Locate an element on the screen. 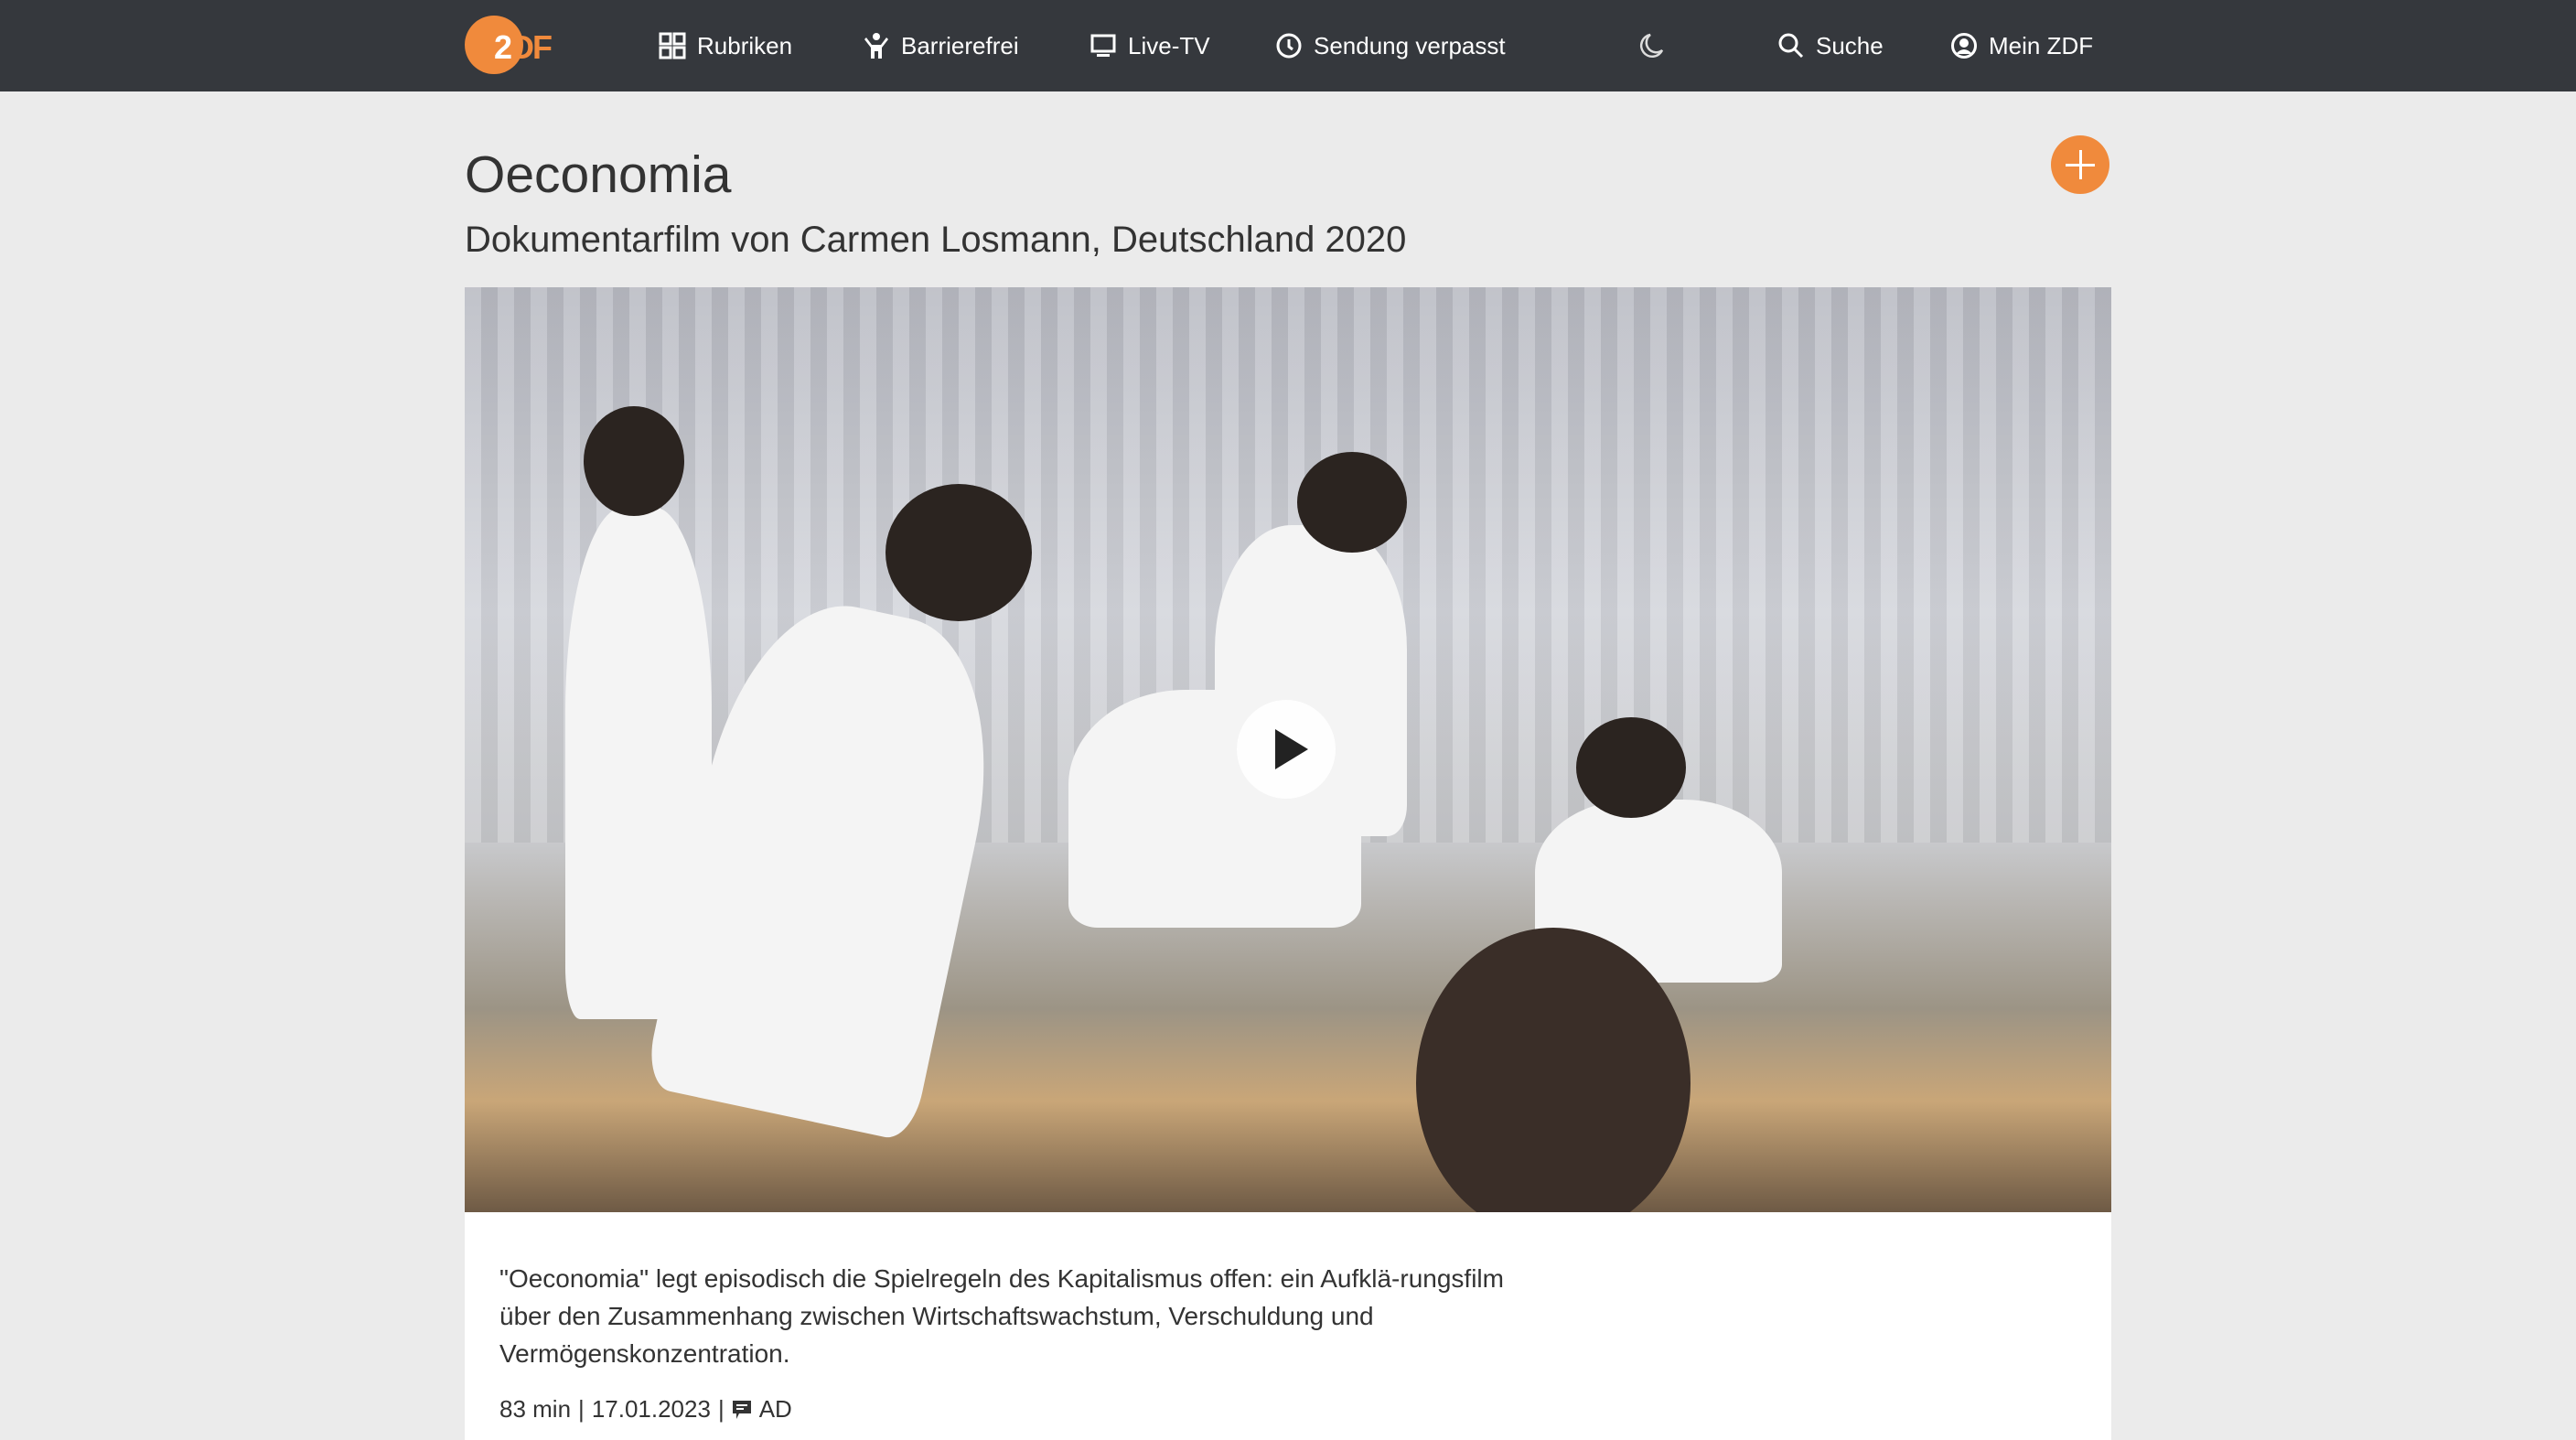  video-meta: 83 min | 17.01.2023 | AD is located at coordinates (645, 1409).